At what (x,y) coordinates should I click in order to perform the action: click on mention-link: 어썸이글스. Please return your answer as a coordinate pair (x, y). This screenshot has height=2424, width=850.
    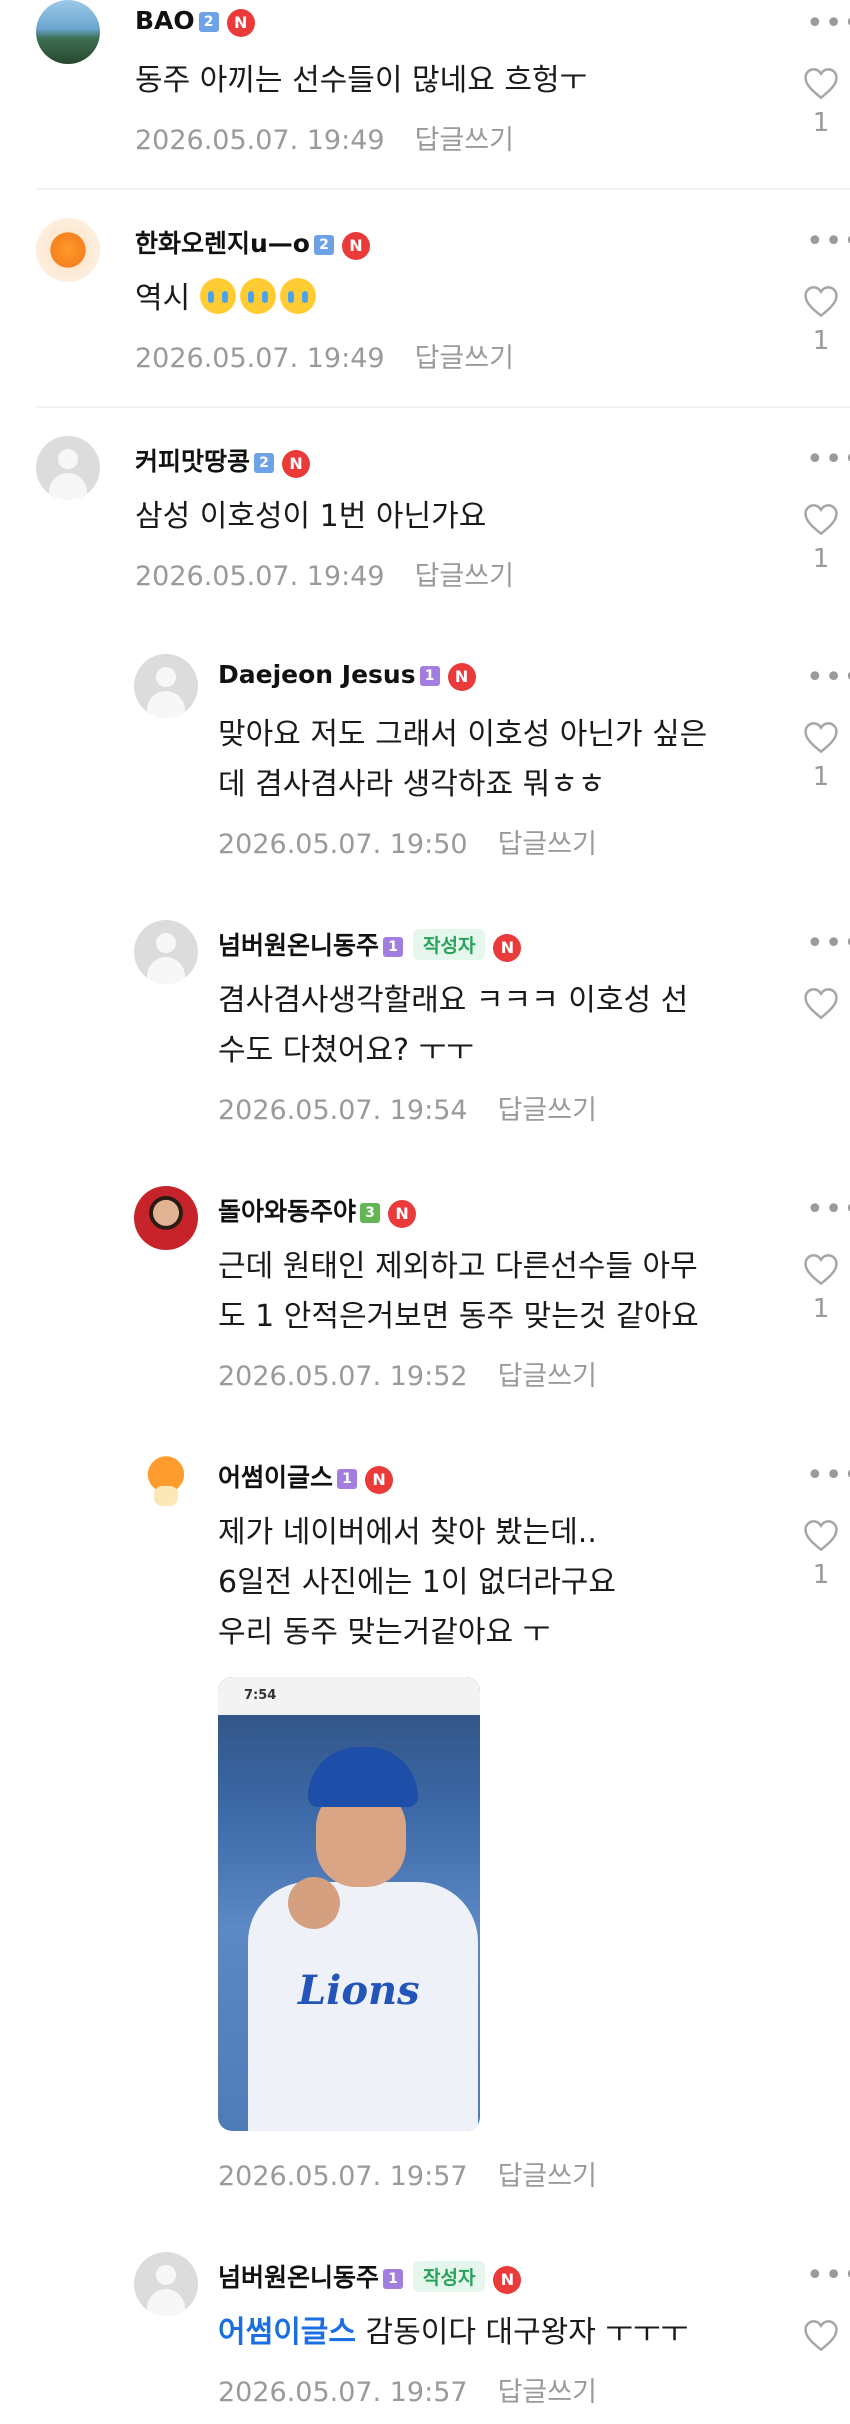
    Looking at the image, I should click on (287, 2332).